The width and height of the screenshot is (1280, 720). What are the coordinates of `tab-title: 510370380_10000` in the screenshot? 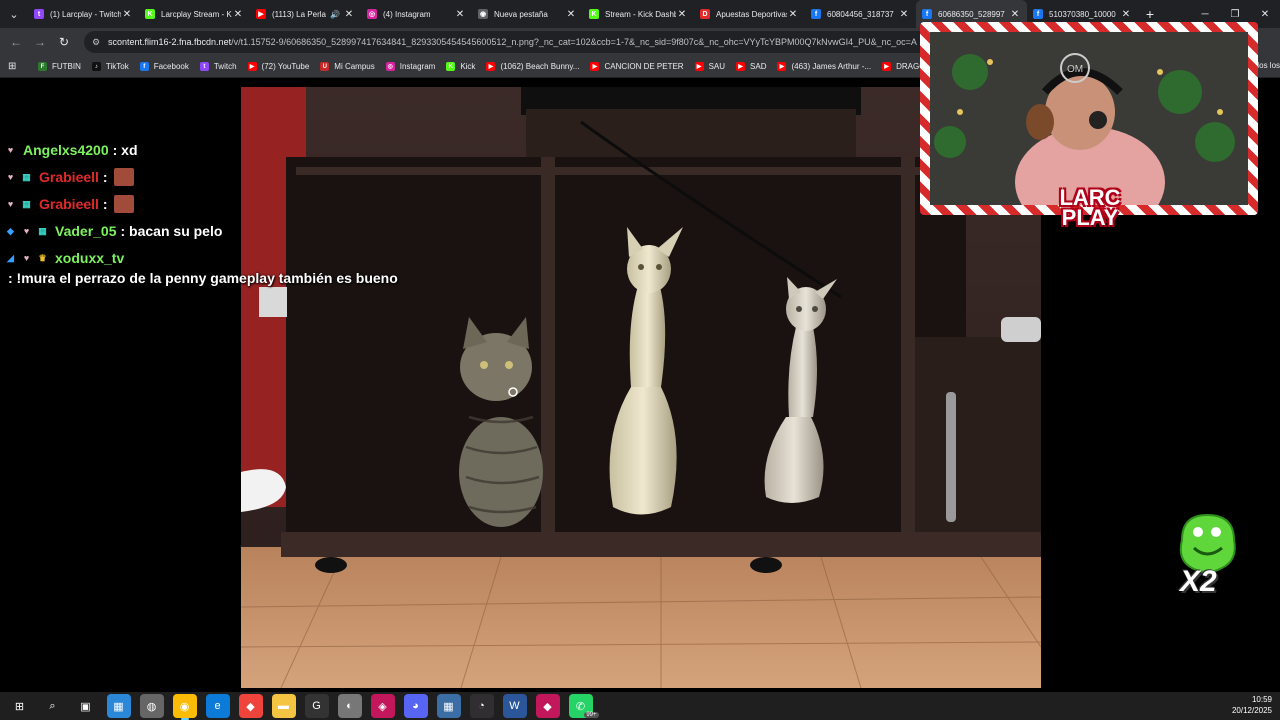 It's located at (1082, 14).